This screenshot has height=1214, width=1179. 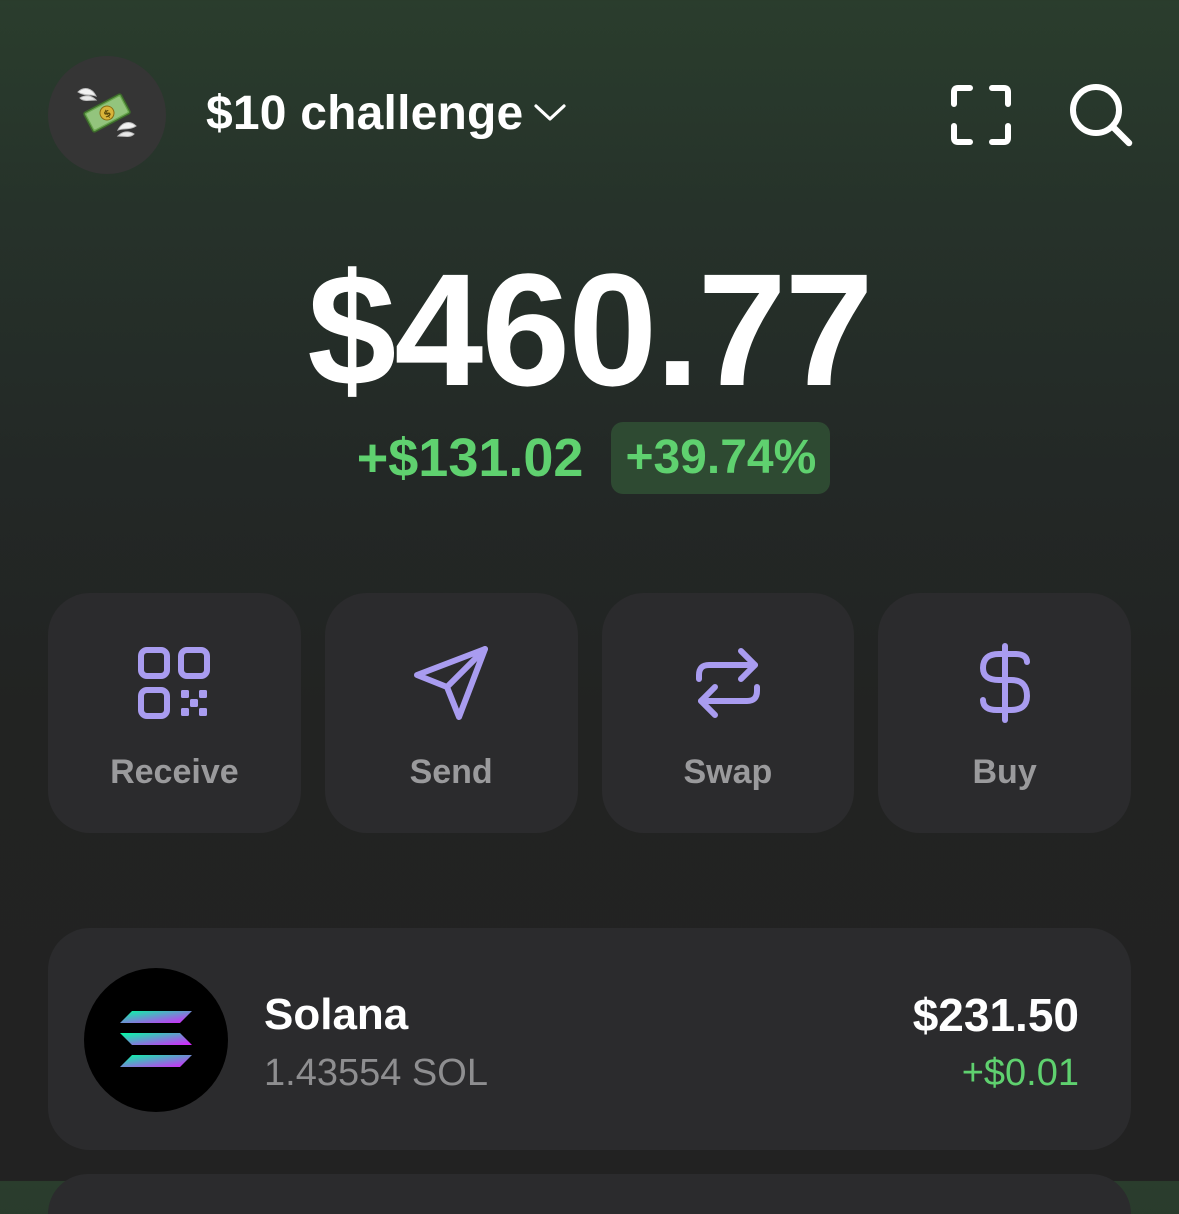 What do you see at coordinates (1020, 1073) in the screenshot?
I see `token-change: +$0.01` at bounding box center [1020, 1073].